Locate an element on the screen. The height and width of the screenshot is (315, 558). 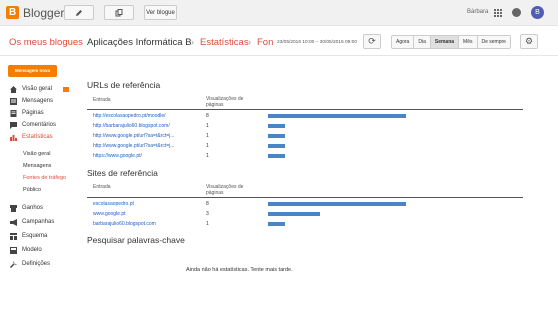
comments-icon is located at coordinates (13, 125).